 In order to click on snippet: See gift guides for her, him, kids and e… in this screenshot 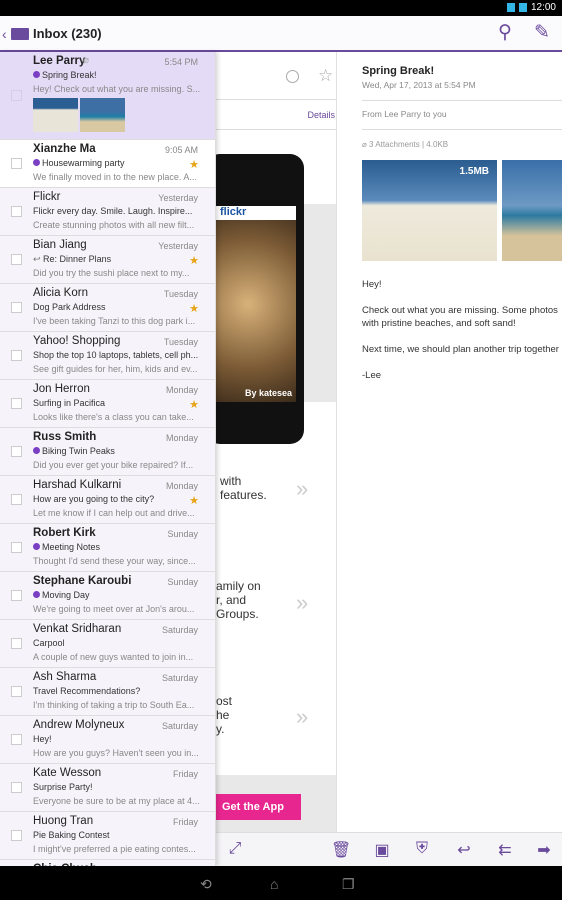, I will do `click(115, 369)`.